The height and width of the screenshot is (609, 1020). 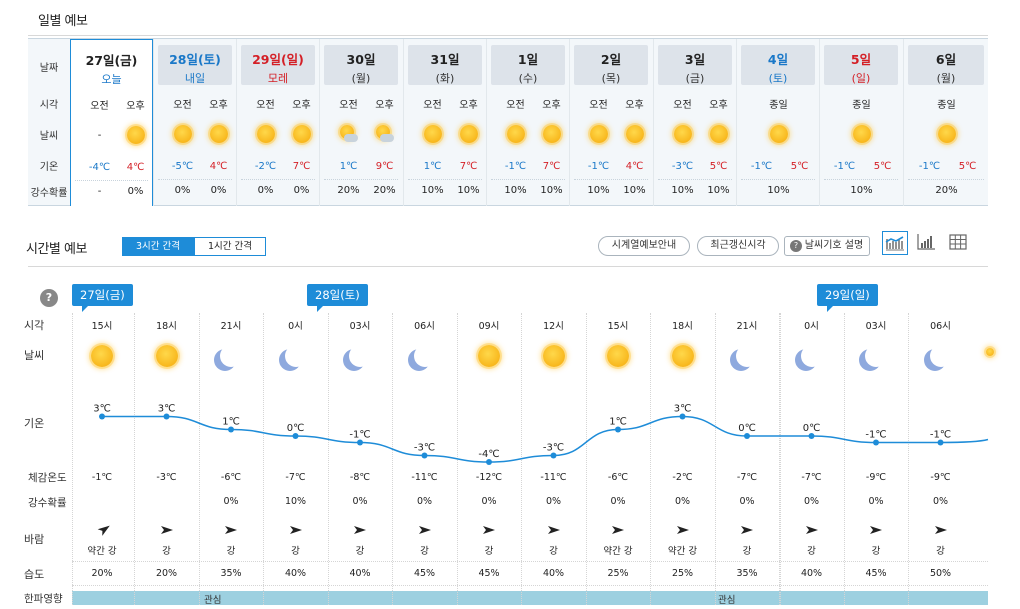 I want to click on day-rain-prob: -, so click(x=99, y=191).